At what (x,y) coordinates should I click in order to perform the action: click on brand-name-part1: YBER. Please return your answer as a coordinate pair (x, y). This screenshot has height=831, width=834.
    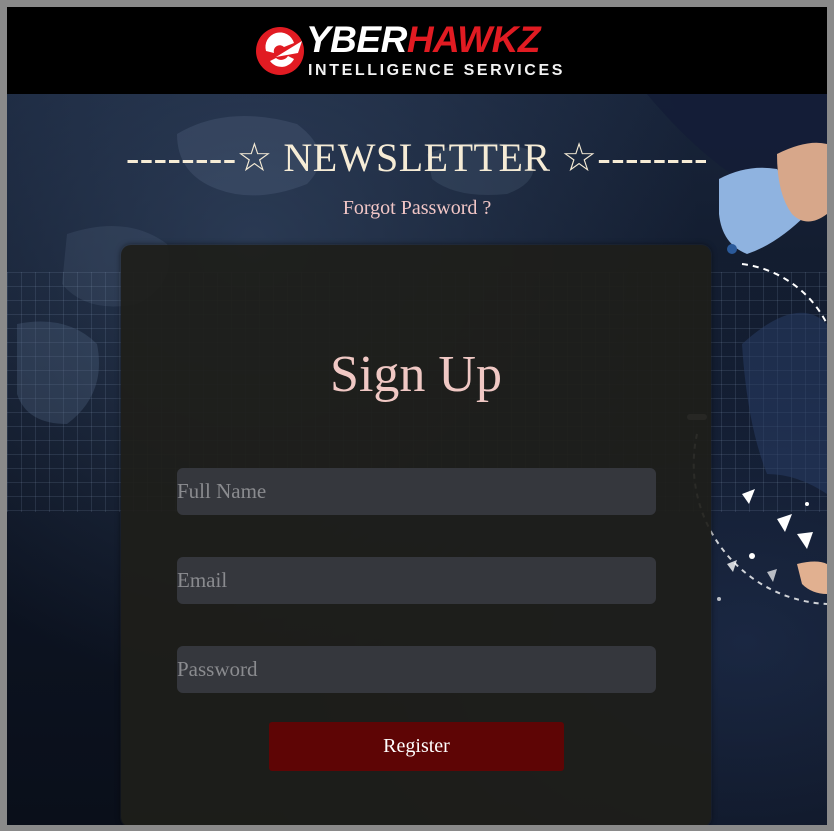
    Looking at the image, I should click on (356, 39).